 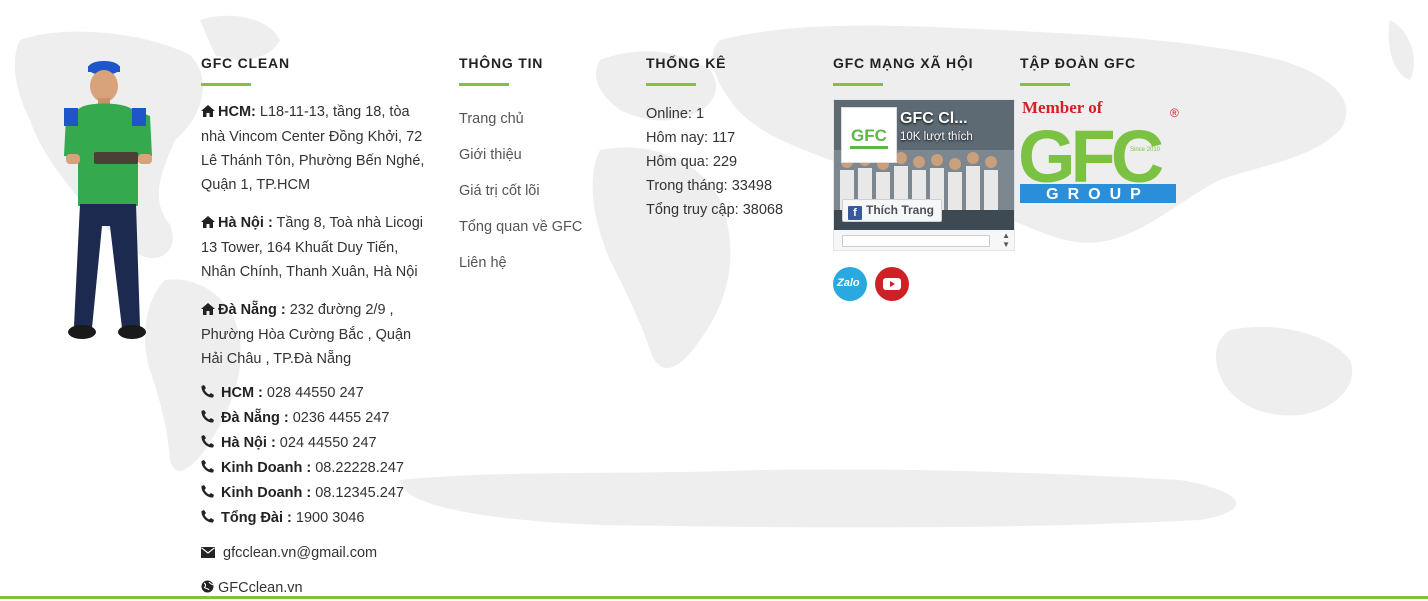 I want to click on stat-online: Online: 1, so click(x=675, y=114).